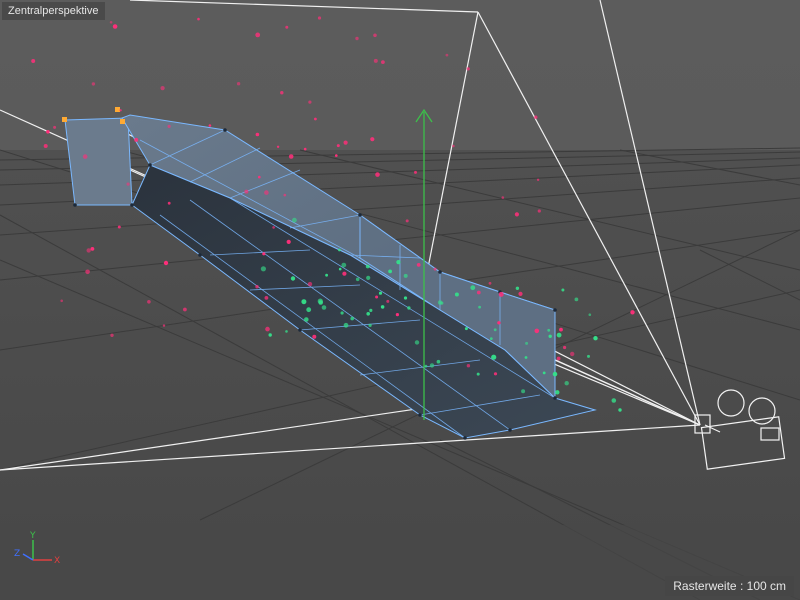 Image resolution: width=800 pixels, height=600 pixels. Describe the element at coordinates (32, 536) in the screenshot. I see `axis-label-y: Y` at that location.